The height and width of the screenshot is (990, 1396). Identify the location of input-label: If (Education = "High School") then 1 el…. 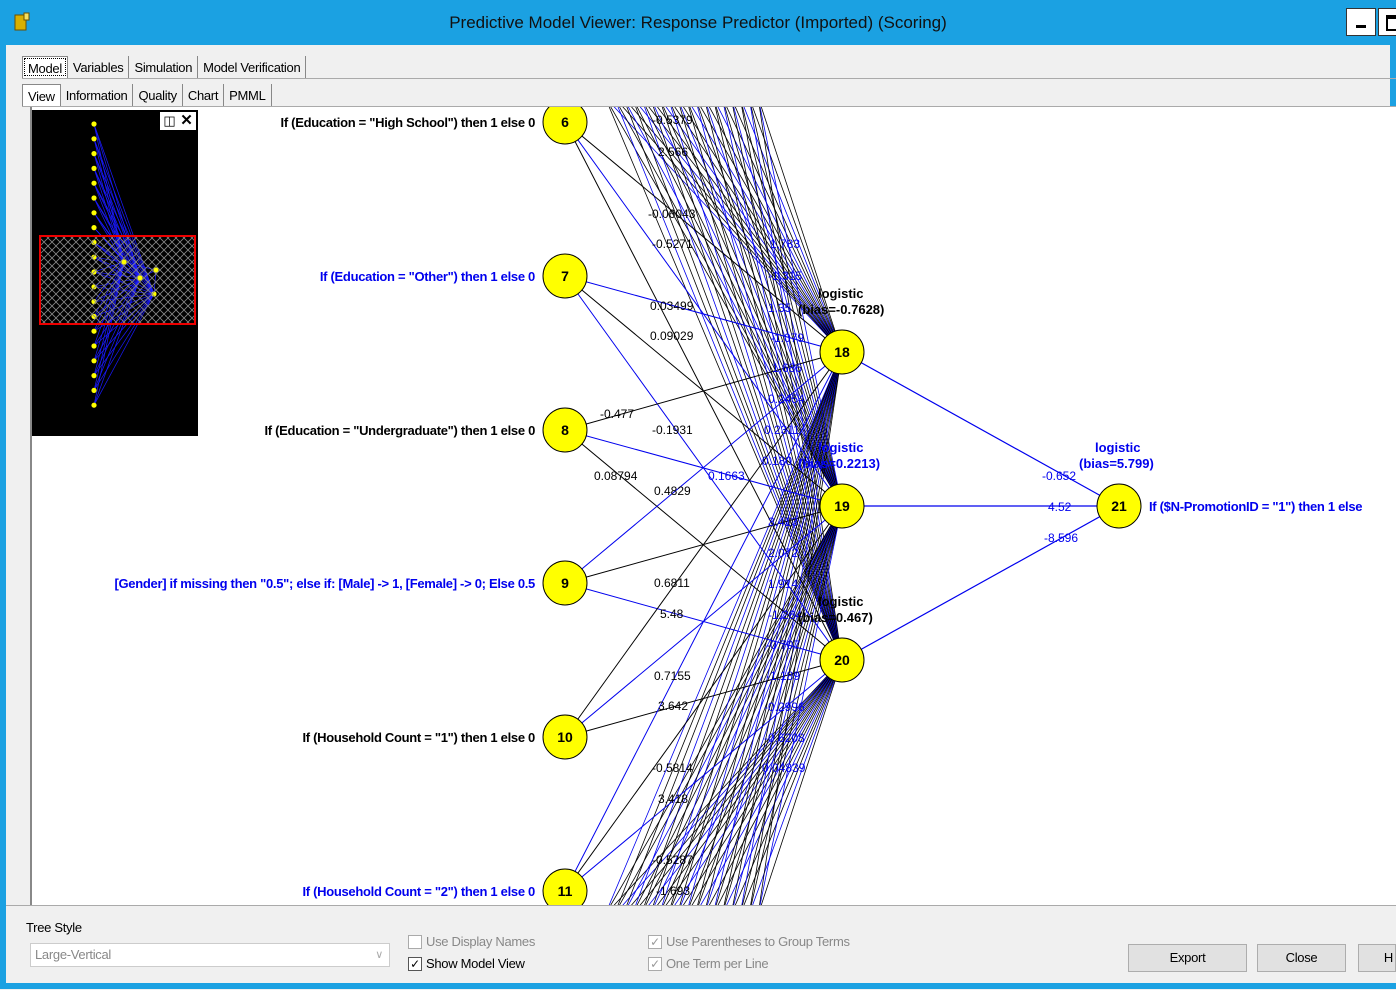
(408, 122).